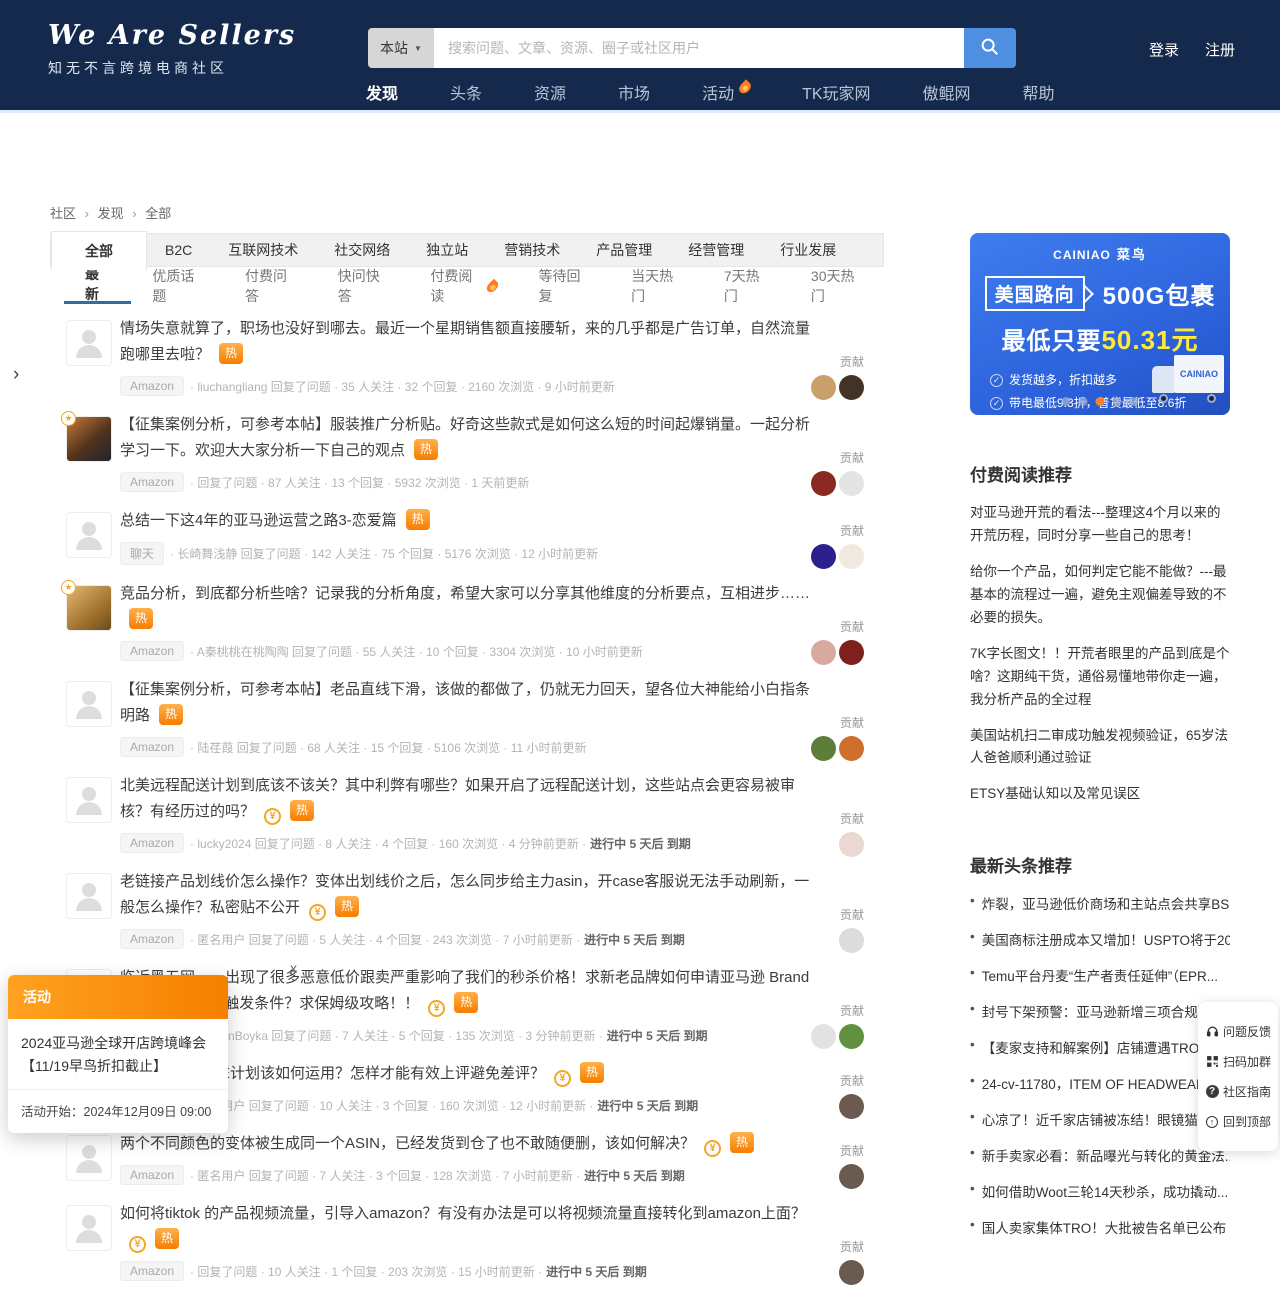  I want to click on sort-awaiting: 等待回复, so click(563, 285).